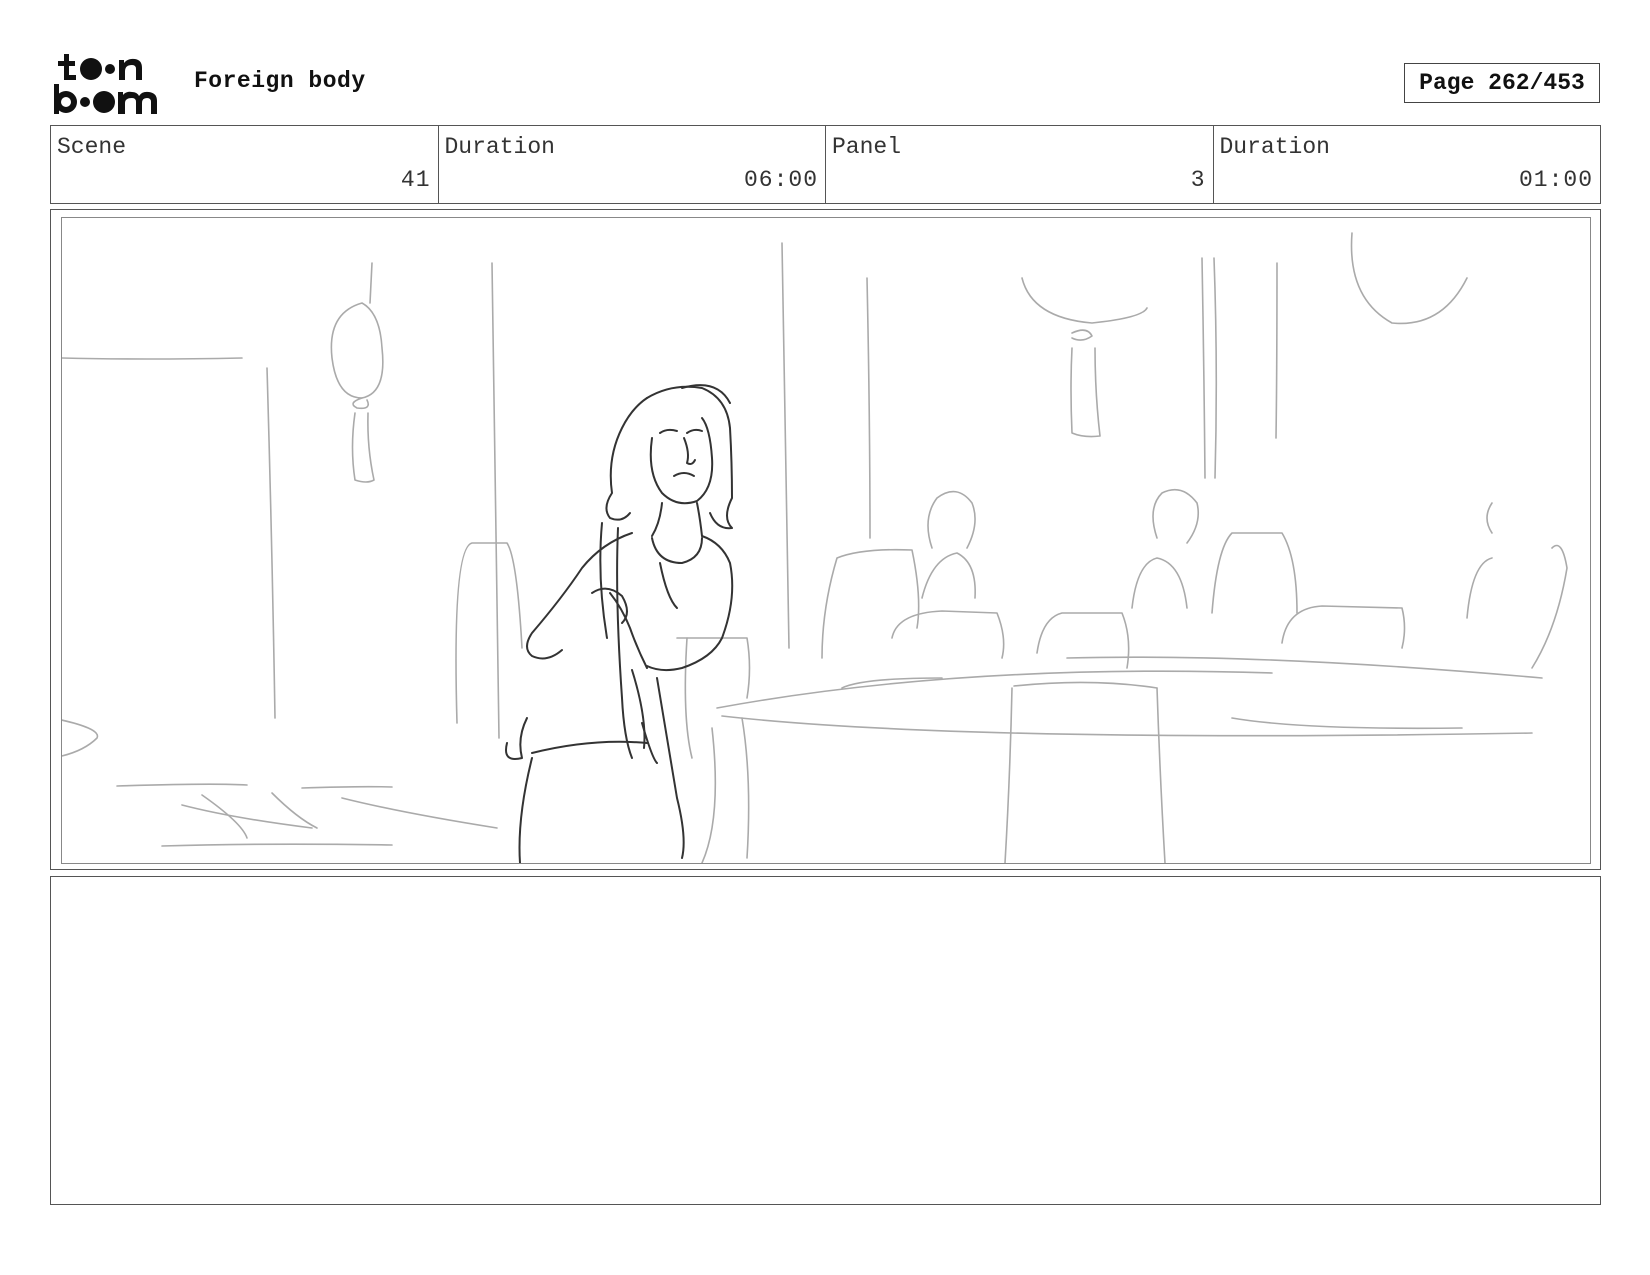 The height and width of the screenshot is (1275, 1650). I want to click on page-indicator: Page 262/453, so click(1502, 83).